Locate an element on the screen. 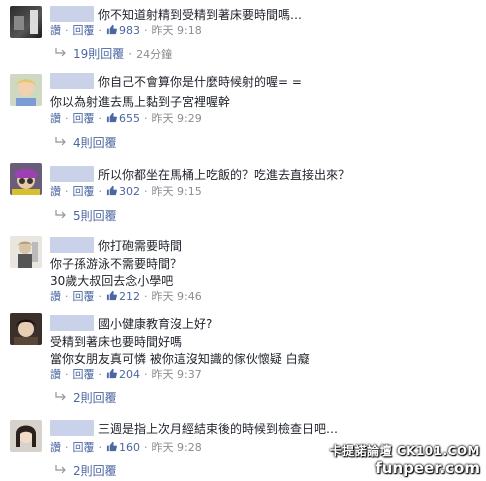  comment-time: 昨天 9:46 is located at coordinates (177, 296).